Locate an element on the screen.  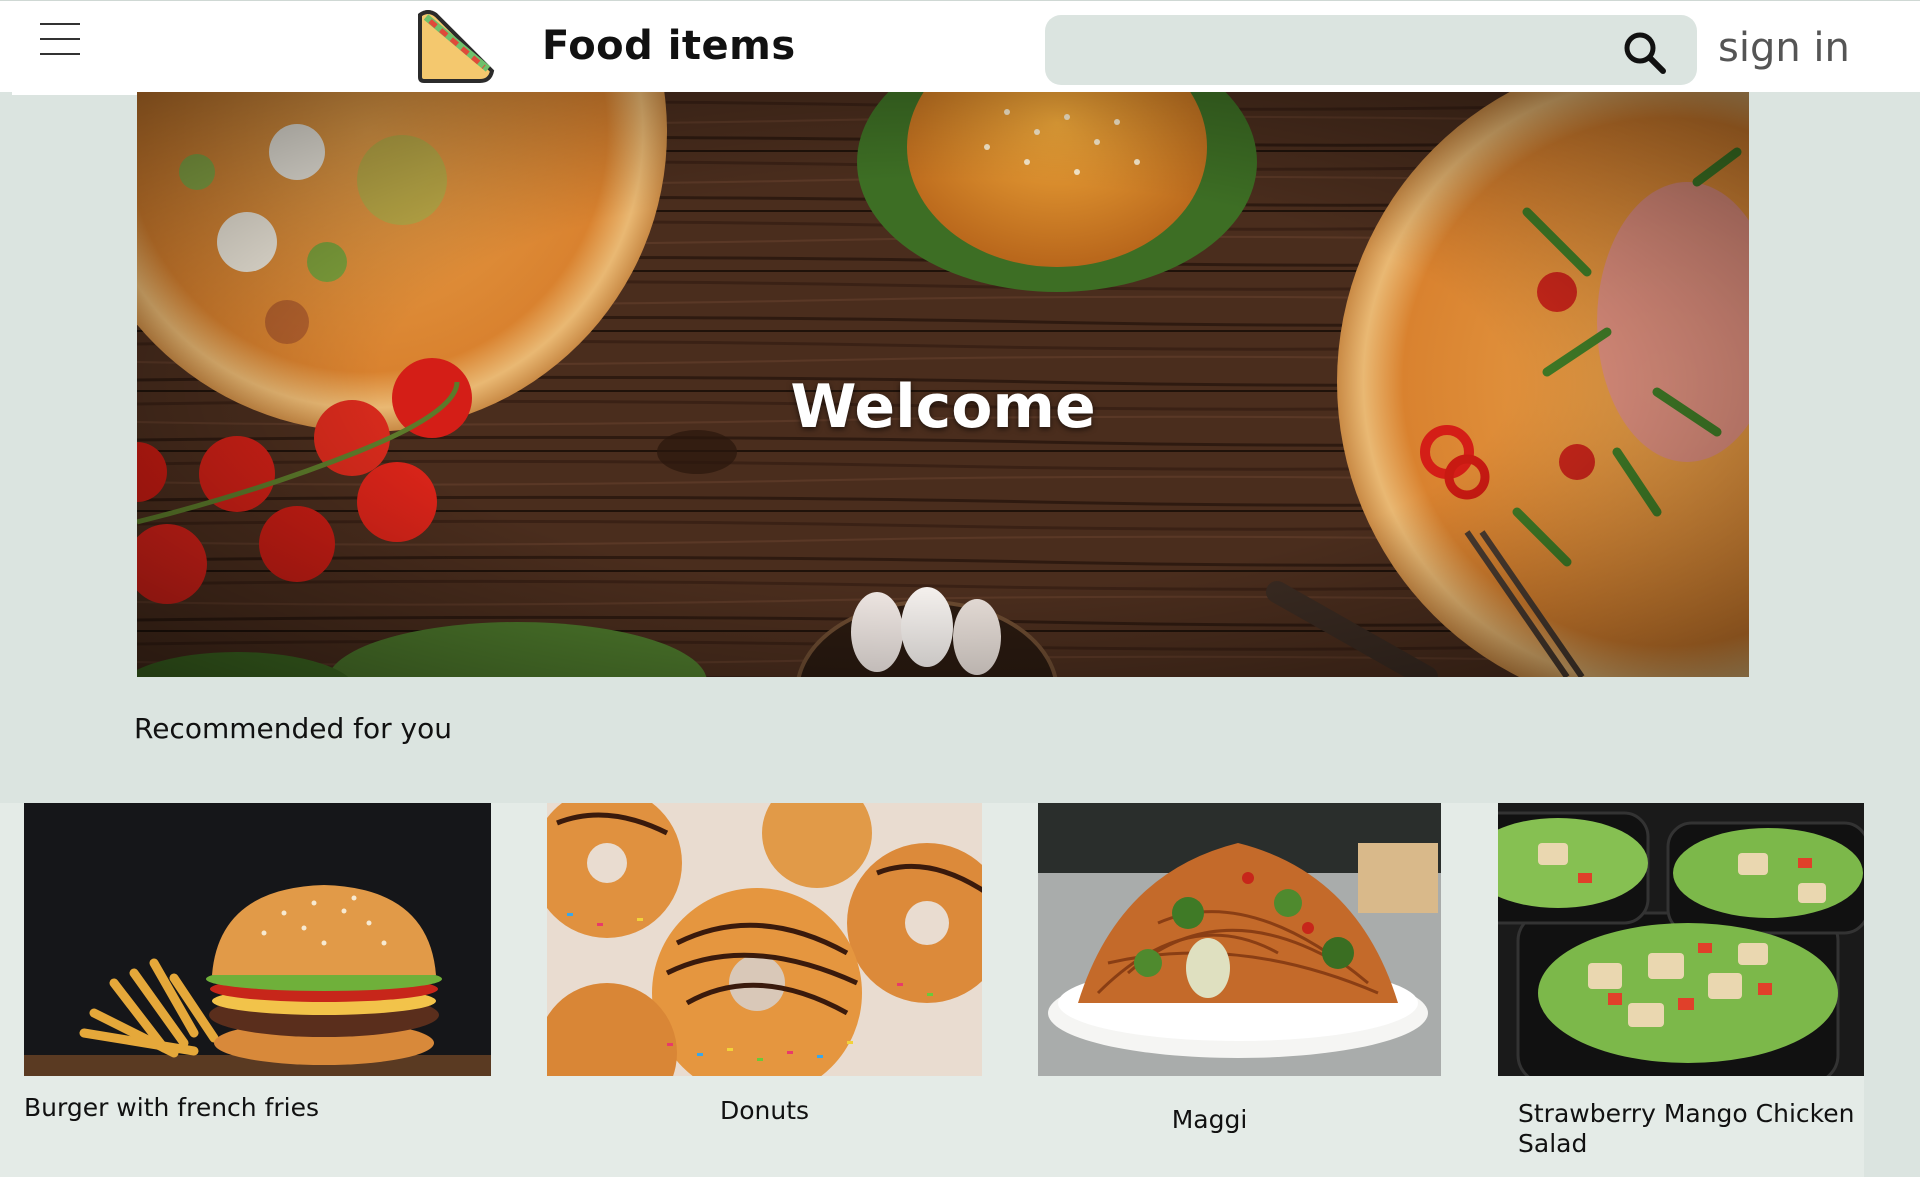
hero-title: Welcome is located at coordinates (943, 407).